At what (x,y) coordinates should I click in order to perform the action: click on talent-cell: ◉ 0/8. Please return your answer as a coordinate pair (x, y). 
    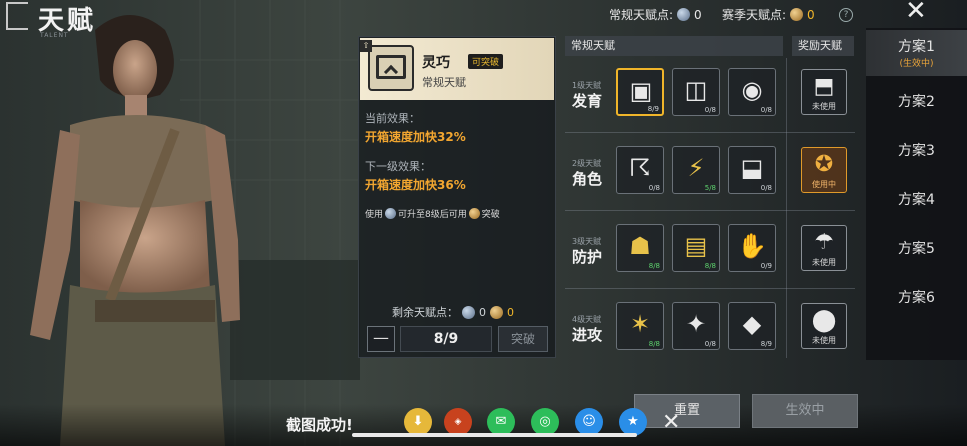
    Looking at the image, I should click on (752, 92).